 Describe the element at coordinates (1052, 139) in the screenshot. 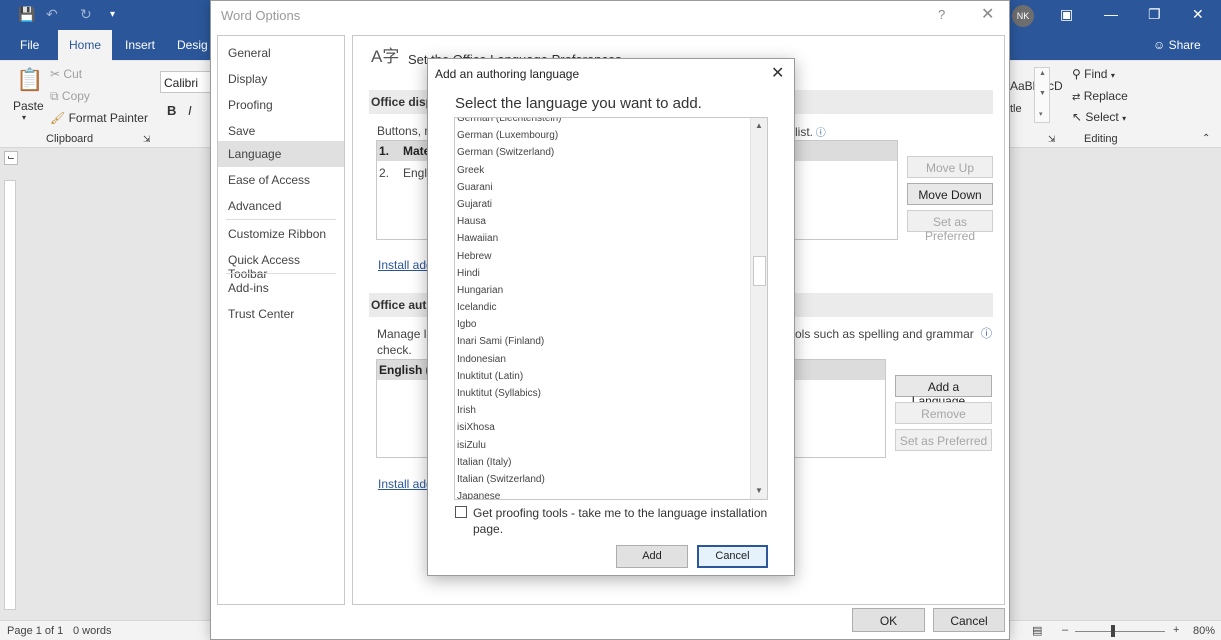

I see `styles-launcher-icon: ⇲` at that location.